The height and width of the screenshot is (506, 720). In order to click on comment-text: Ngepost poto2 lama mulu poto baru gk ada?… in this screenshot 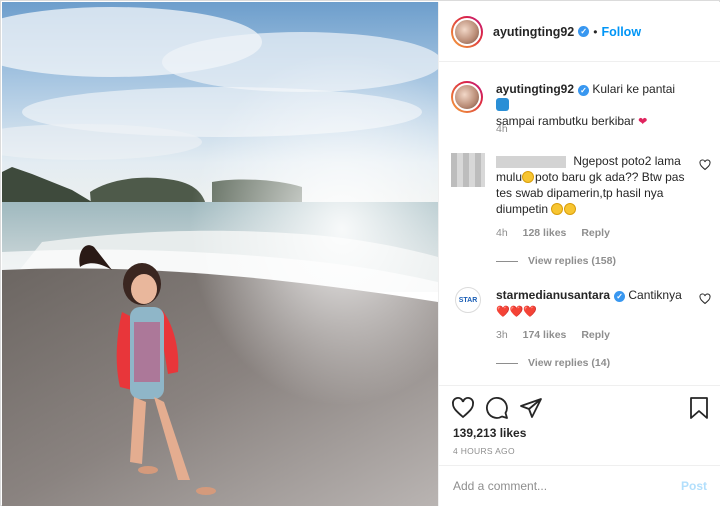, I will do `click(593, 185)`.